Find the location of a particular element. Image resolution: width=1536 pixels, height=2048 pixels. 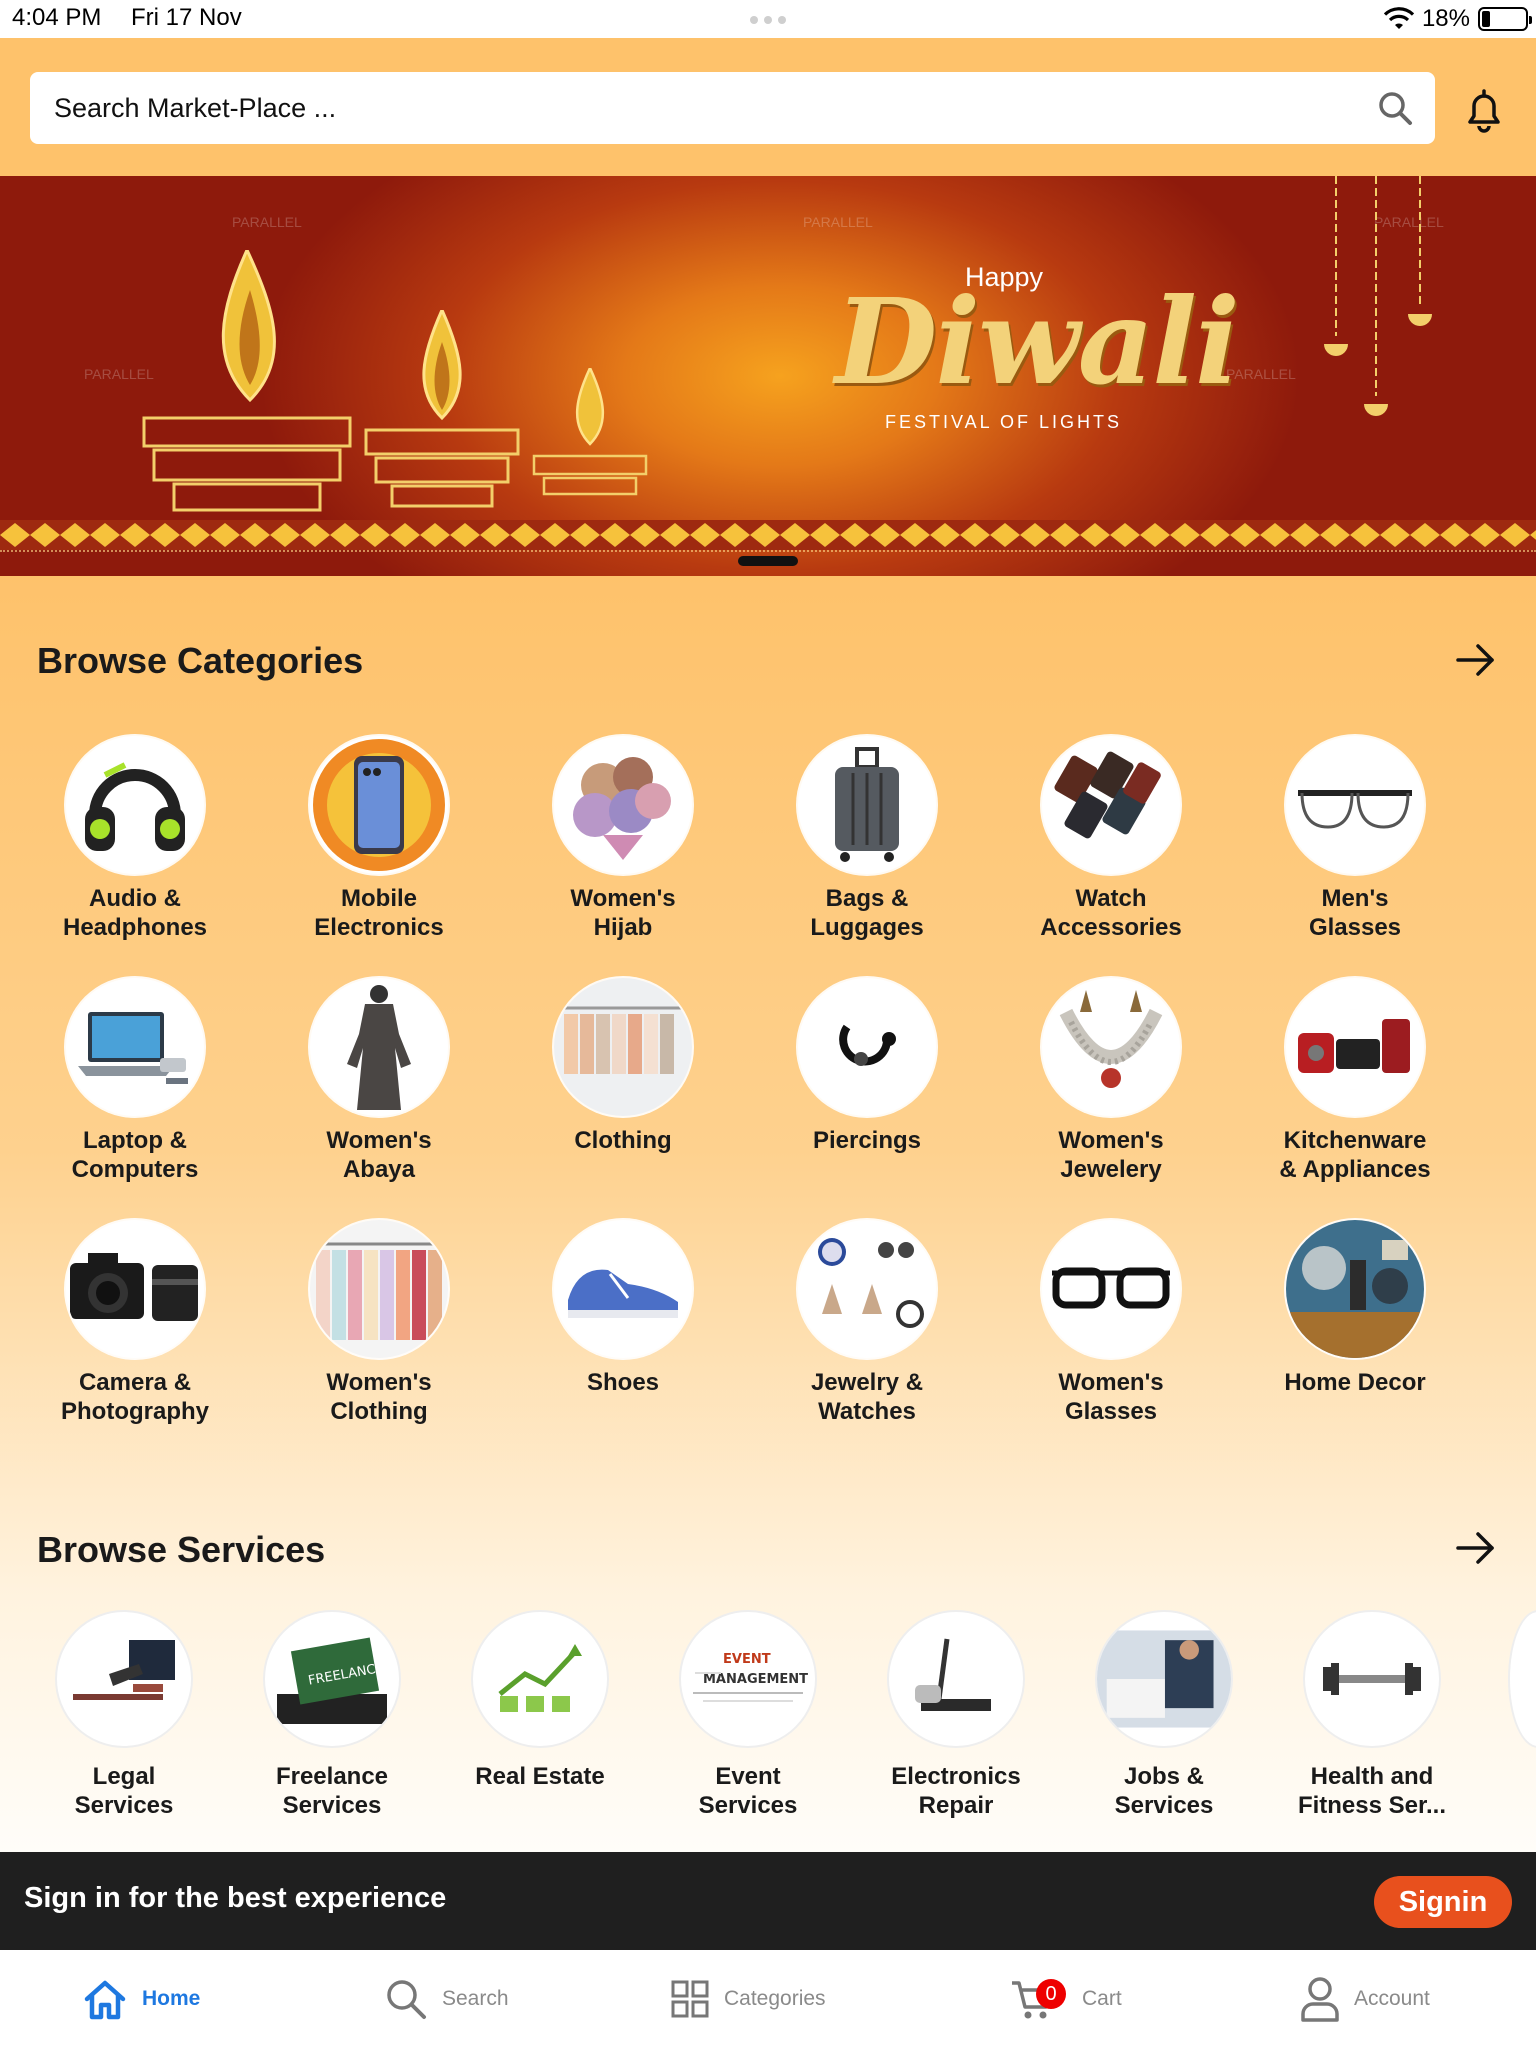

category-item: Mobile Electronics is located at coordinates (379, 839).